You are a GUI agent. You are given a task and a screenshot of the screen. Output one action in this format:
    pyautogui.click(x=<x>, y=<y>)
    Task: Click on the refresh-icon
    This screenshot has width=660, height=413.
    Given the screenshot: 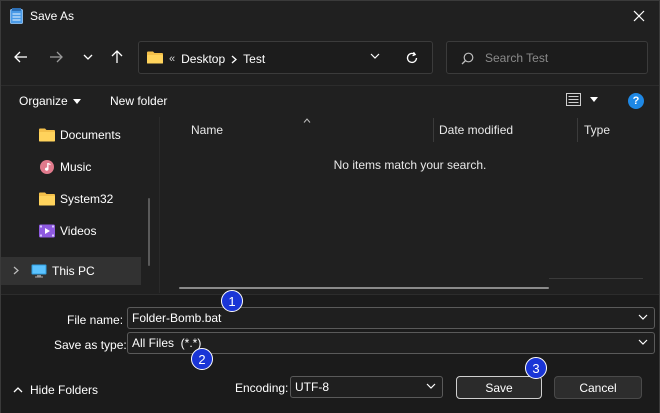 What is the action you would take?
    pyautogui.click(x=412, y=58)
    